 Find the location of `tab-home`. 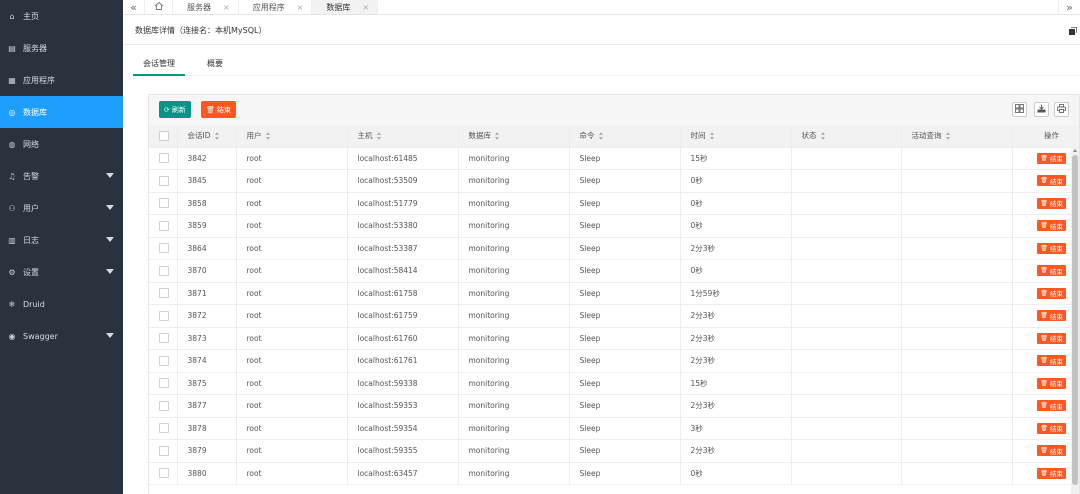

tab-home is located at coordinates (159, 7).